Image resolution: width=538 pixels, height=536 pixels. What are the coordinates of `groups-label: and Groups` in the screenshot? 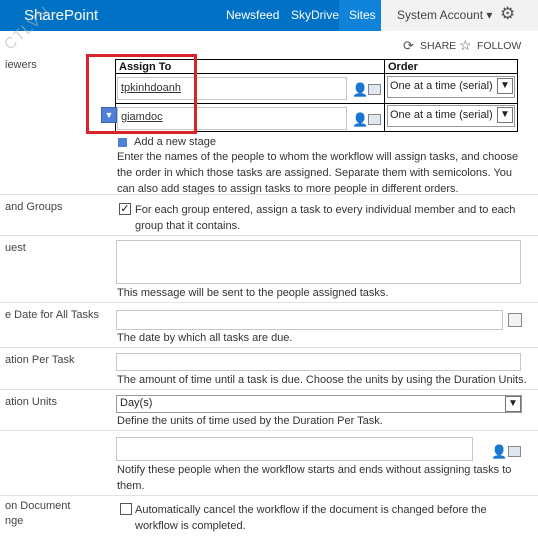 It's located at (34, 207).